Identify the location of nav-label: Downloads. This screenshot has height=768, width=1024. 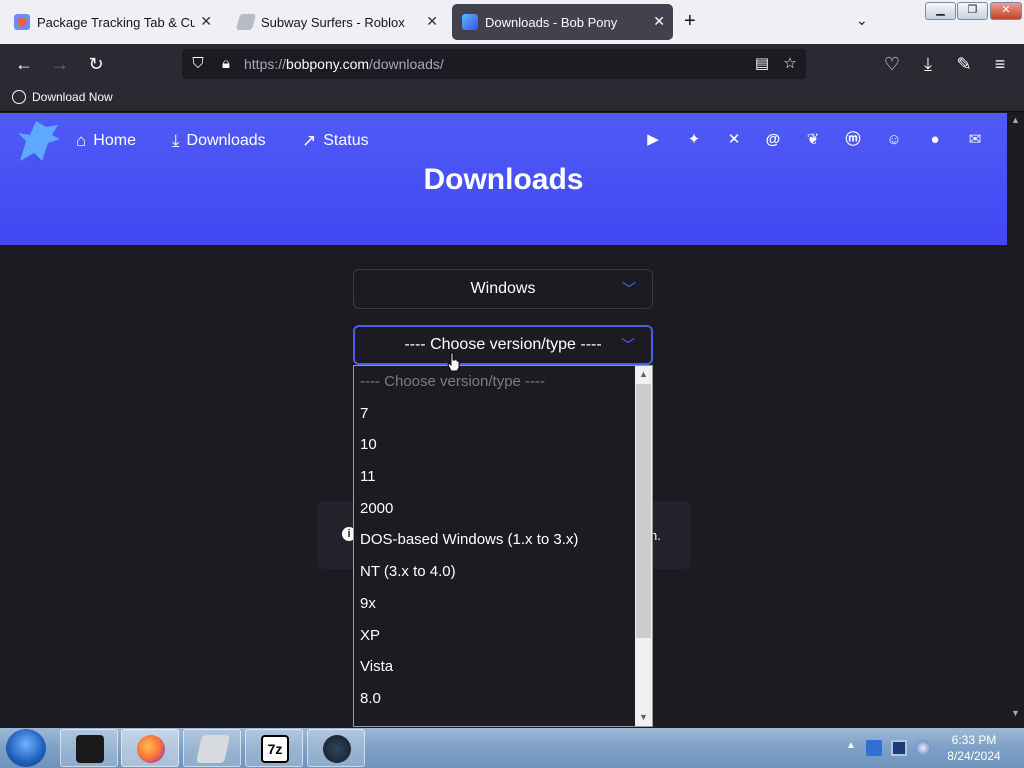
(226, 140).